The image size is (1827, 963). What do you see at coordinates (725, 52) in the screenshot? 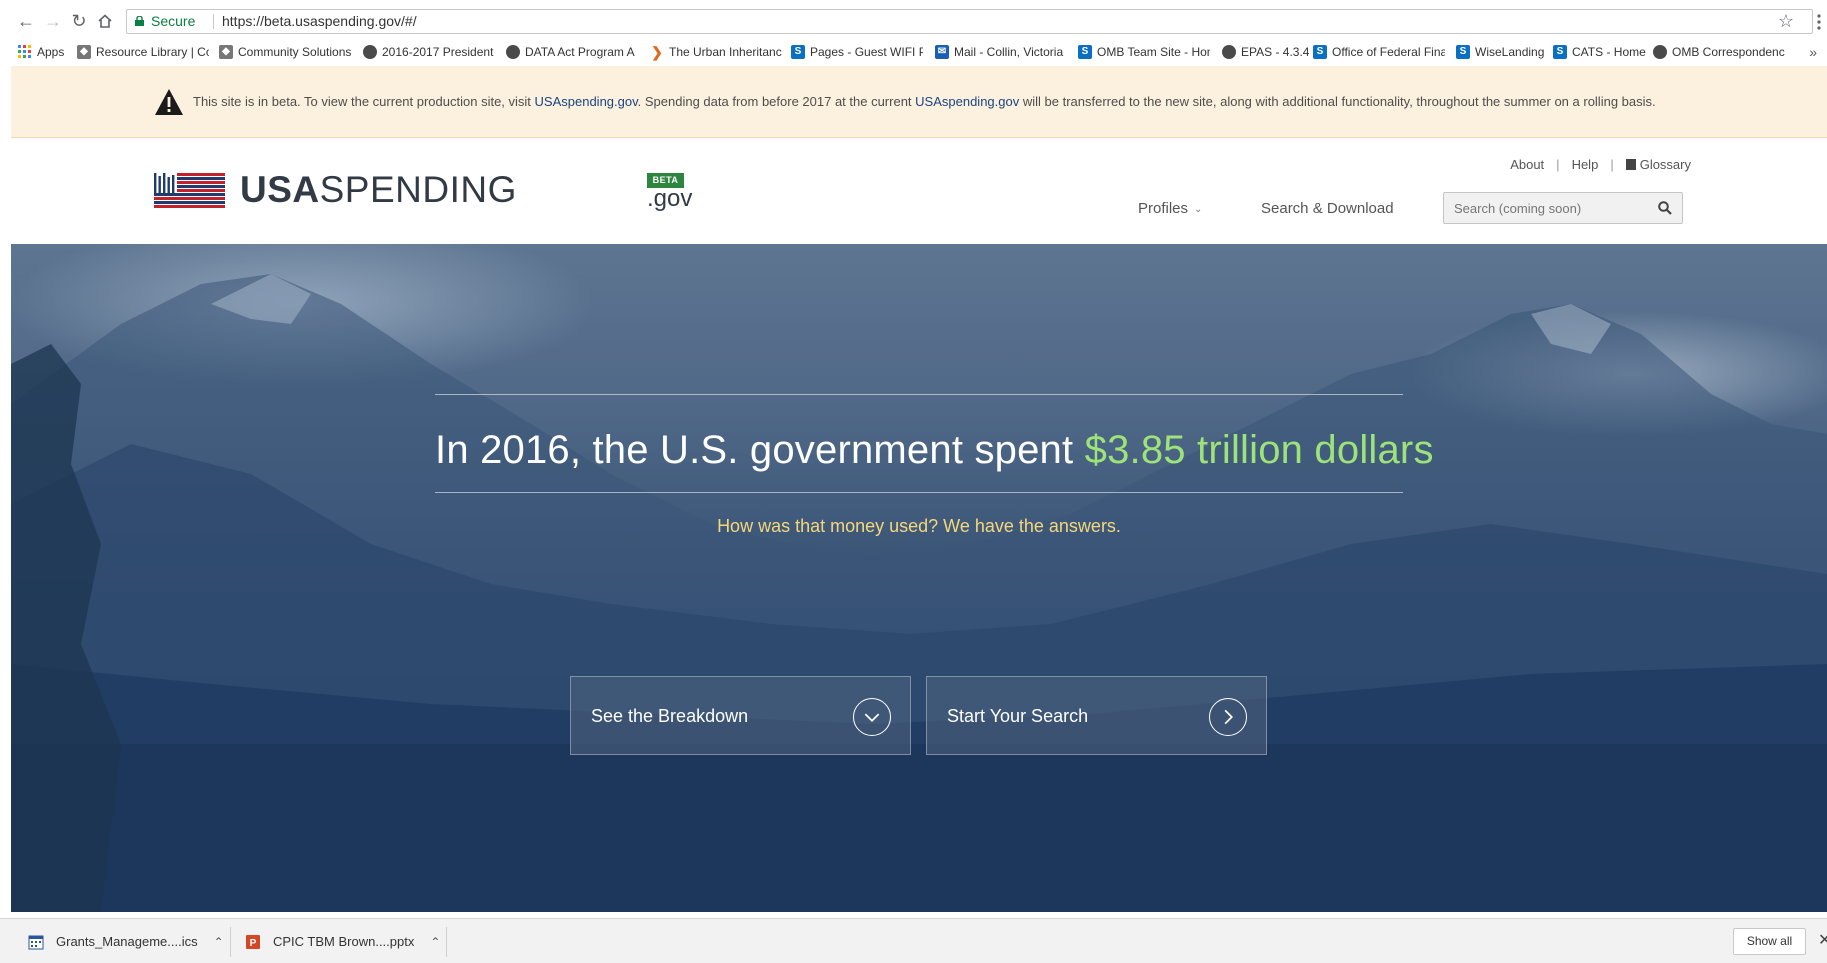
I see `bookmark-label: The Urban Inheritanc` at bounding box center [725, 52].